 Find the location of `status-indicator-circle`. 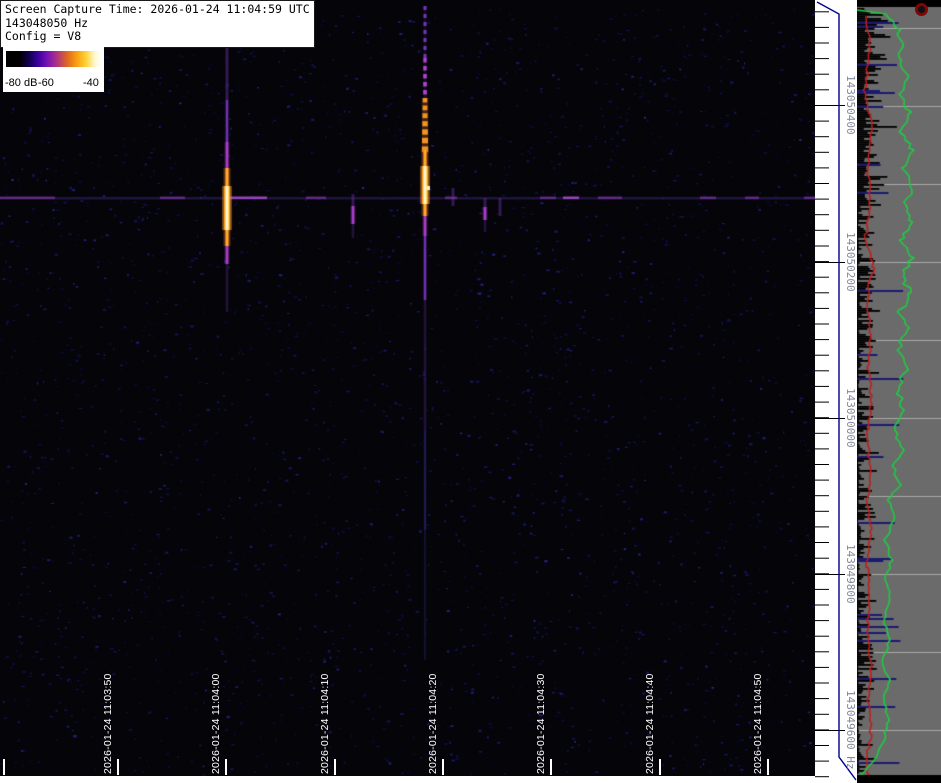

status-indicator-circle is located at coordinates (921, 9).